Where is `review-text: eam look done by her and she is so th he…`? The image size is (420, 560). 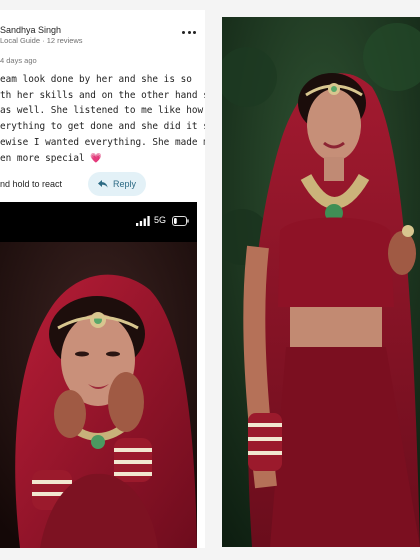
review-text: eam look done by her and she is so th he… is located at coordinates (102, 119).